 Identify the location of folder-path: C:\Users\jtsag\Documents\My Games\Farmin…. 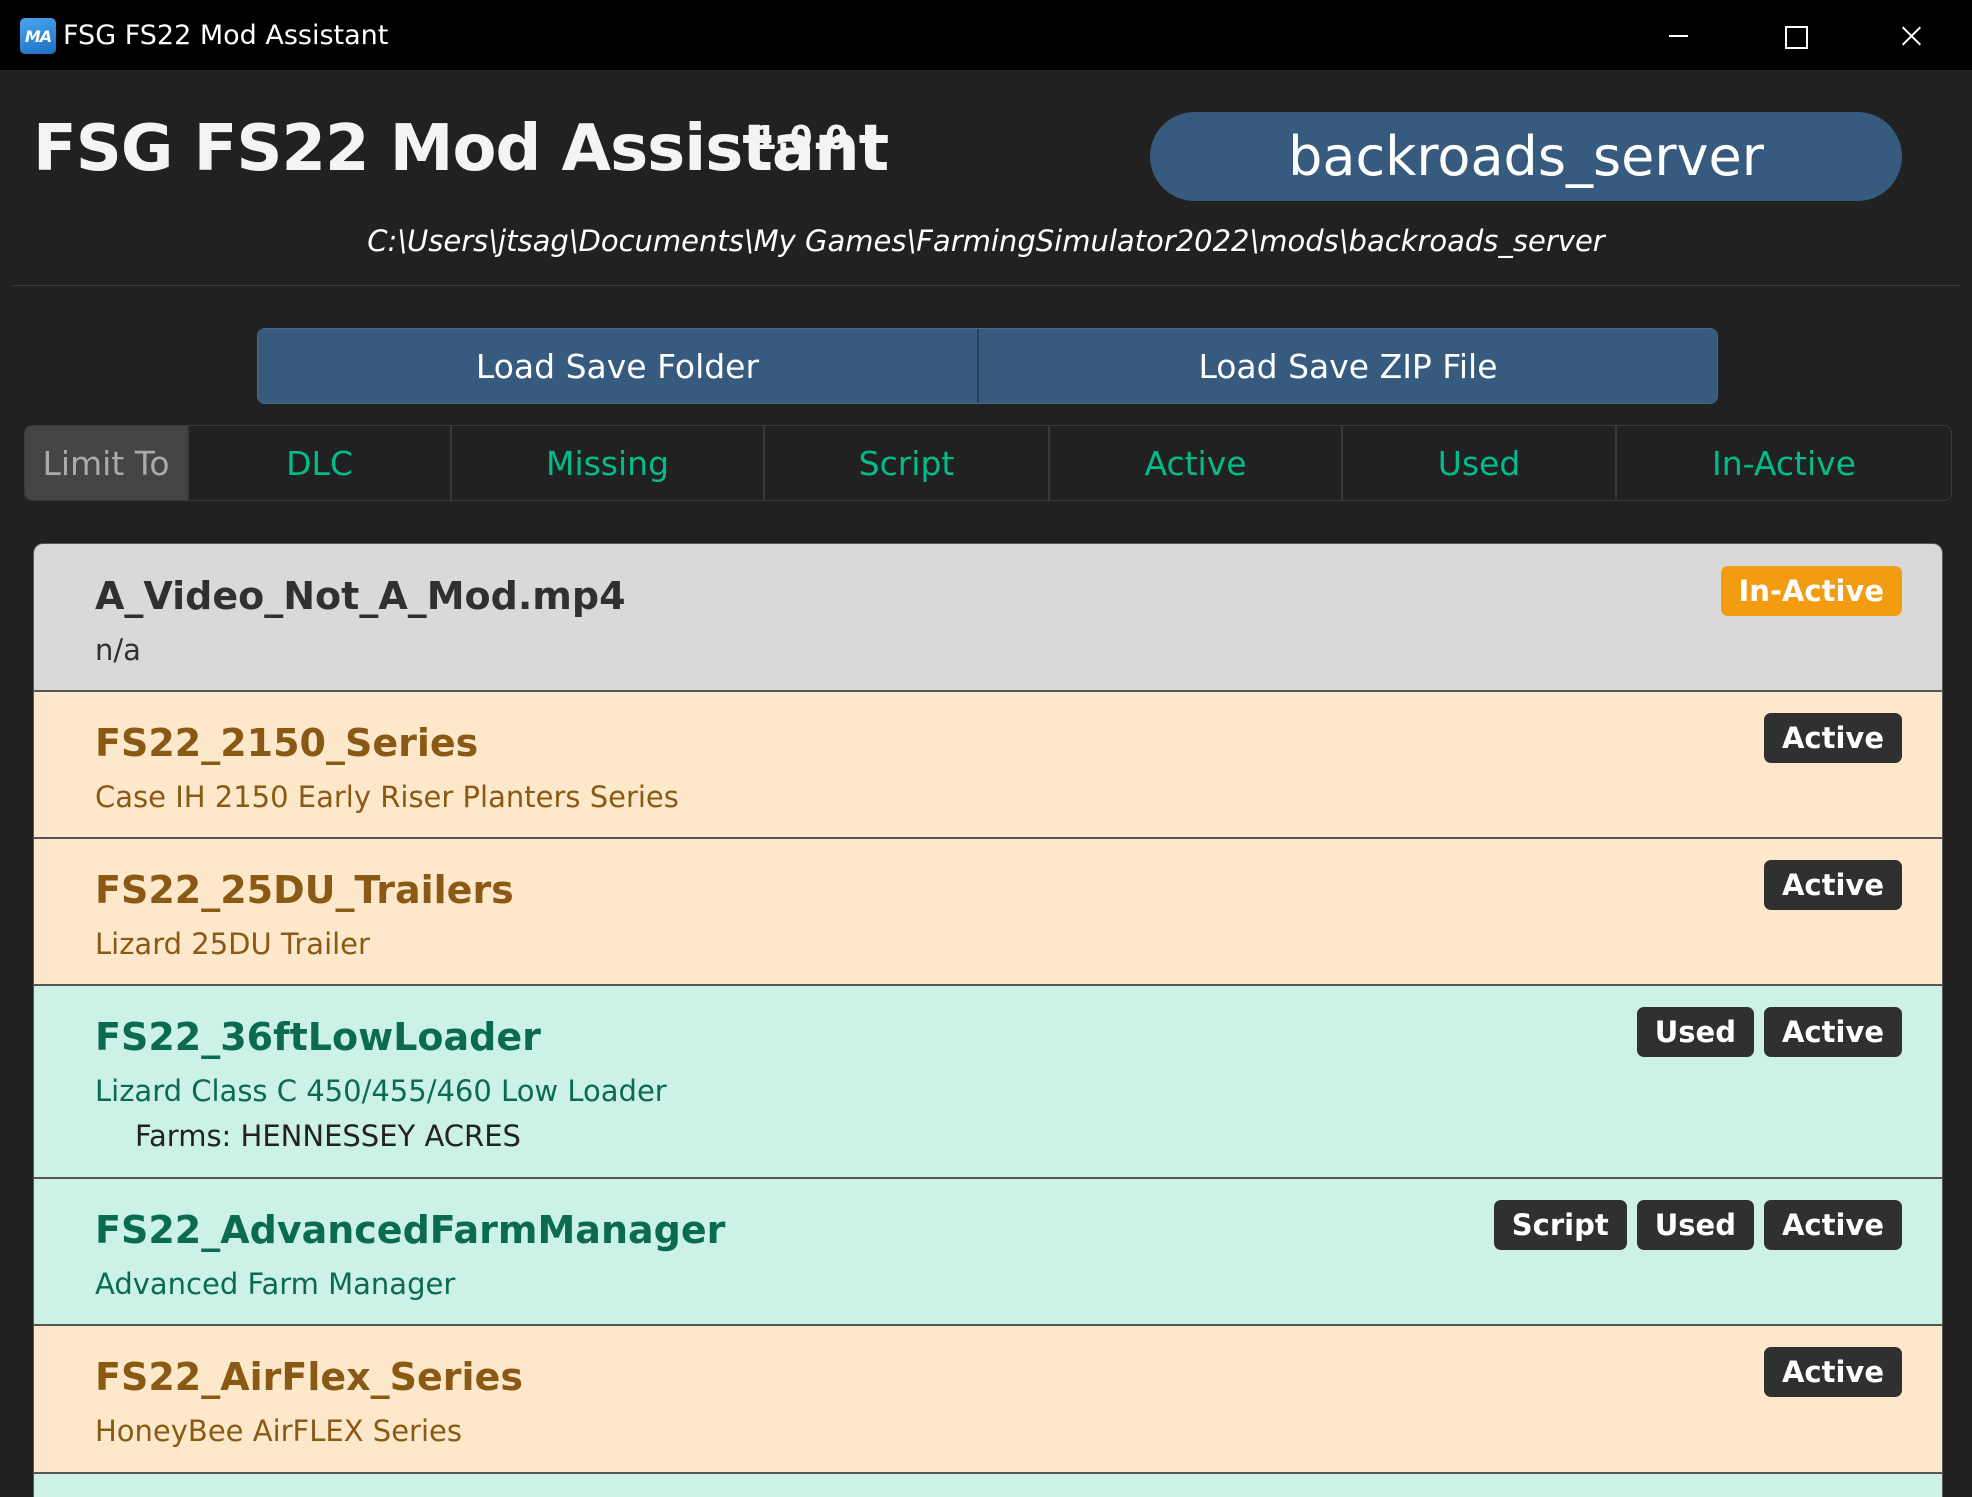
(986, 241).